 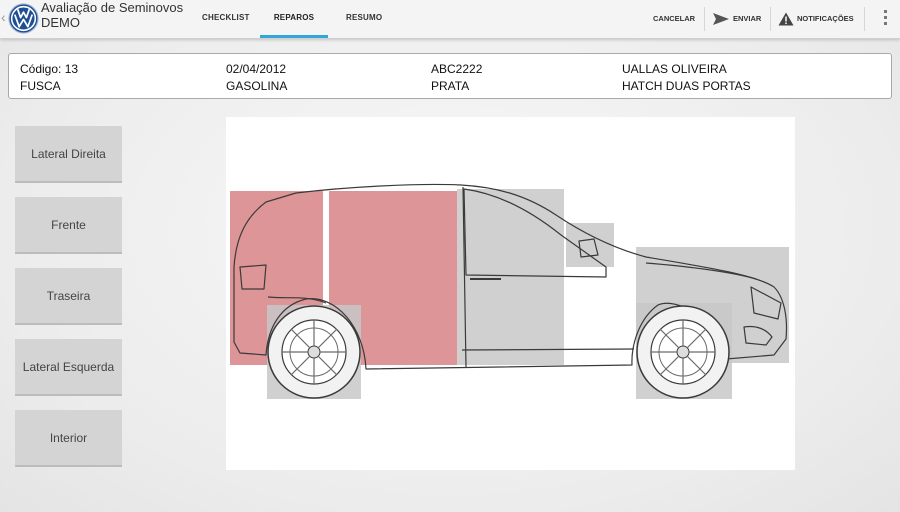 What do you see at coordinates (674, 19) in the screenshot?
I see `cancel-button: CANCELAR` at bounding box center [674, 19].